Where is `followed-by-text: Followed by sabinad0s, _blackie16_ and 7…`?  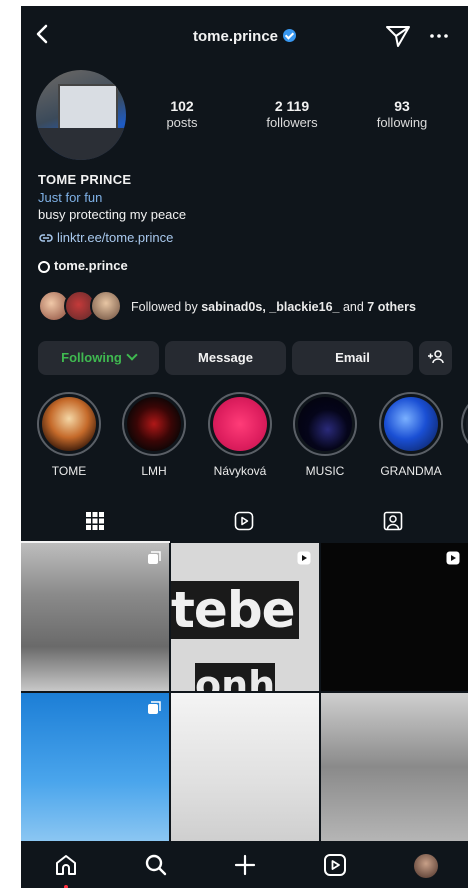
followed-by-text: Followed by sabinad0s, _blackie16_ and 7… is located at coordinates (273, 307).